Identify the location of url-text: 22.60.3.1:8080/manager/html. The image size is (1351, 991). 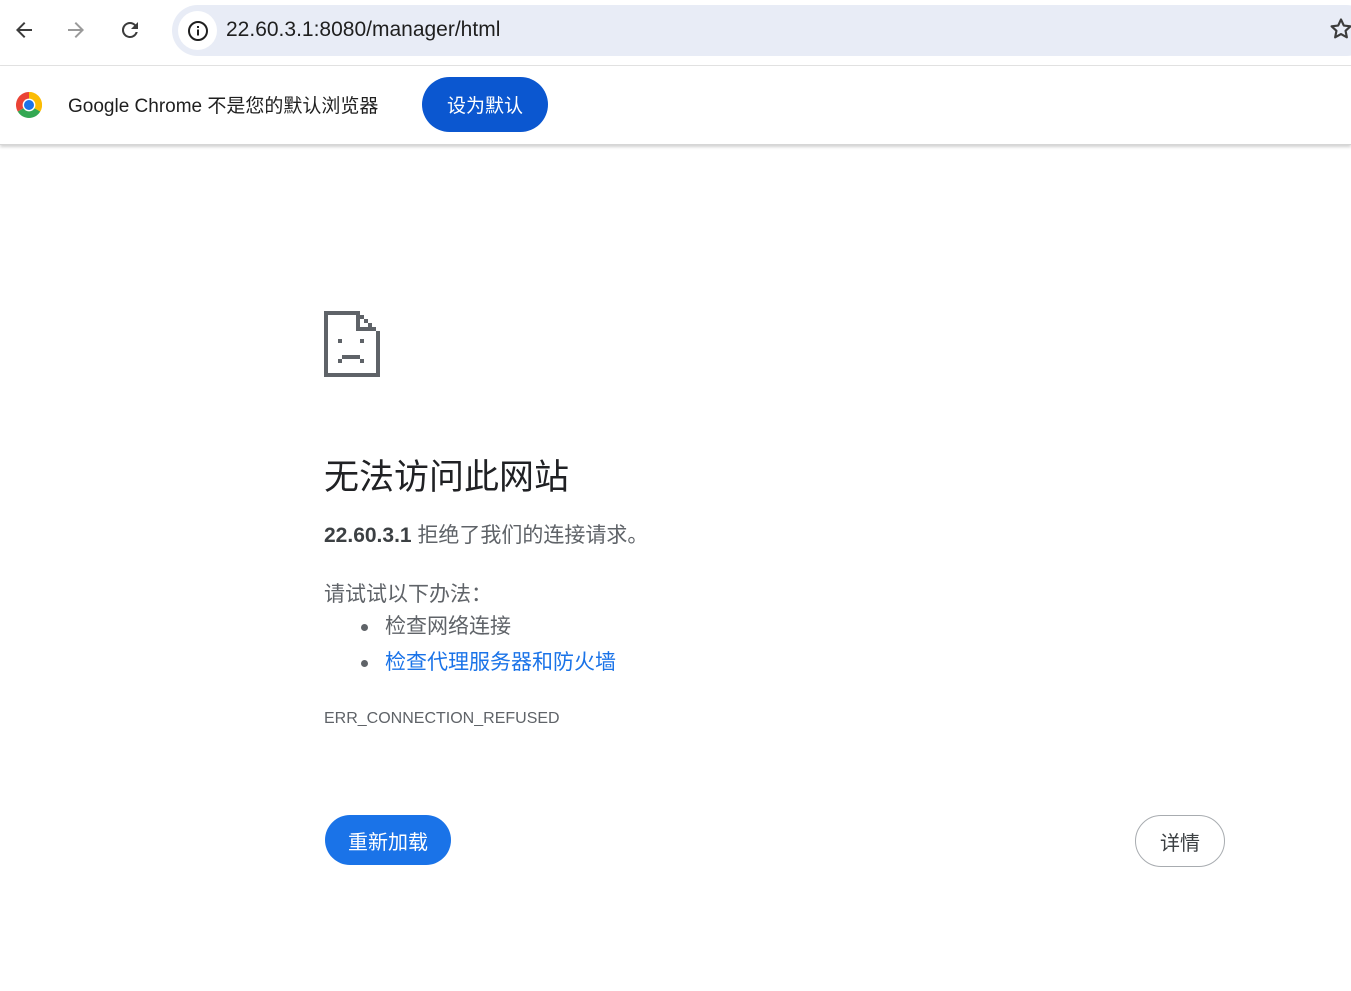
(363, 30).